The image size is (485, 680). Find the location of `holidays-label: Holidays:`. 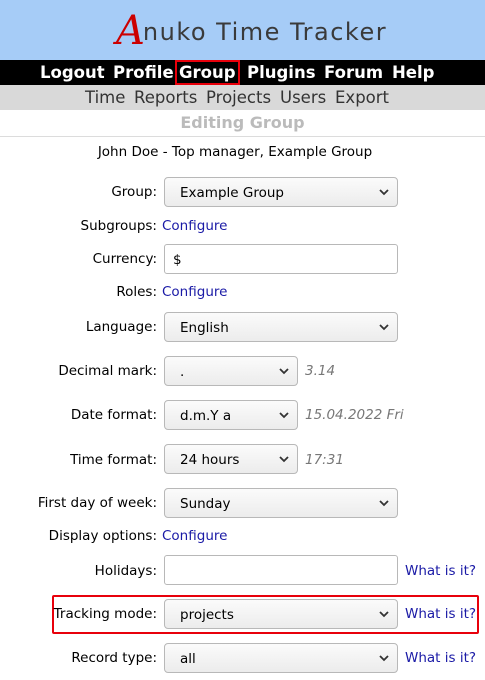

holidays-label: Holidays: is located at coordinates (125, 571).